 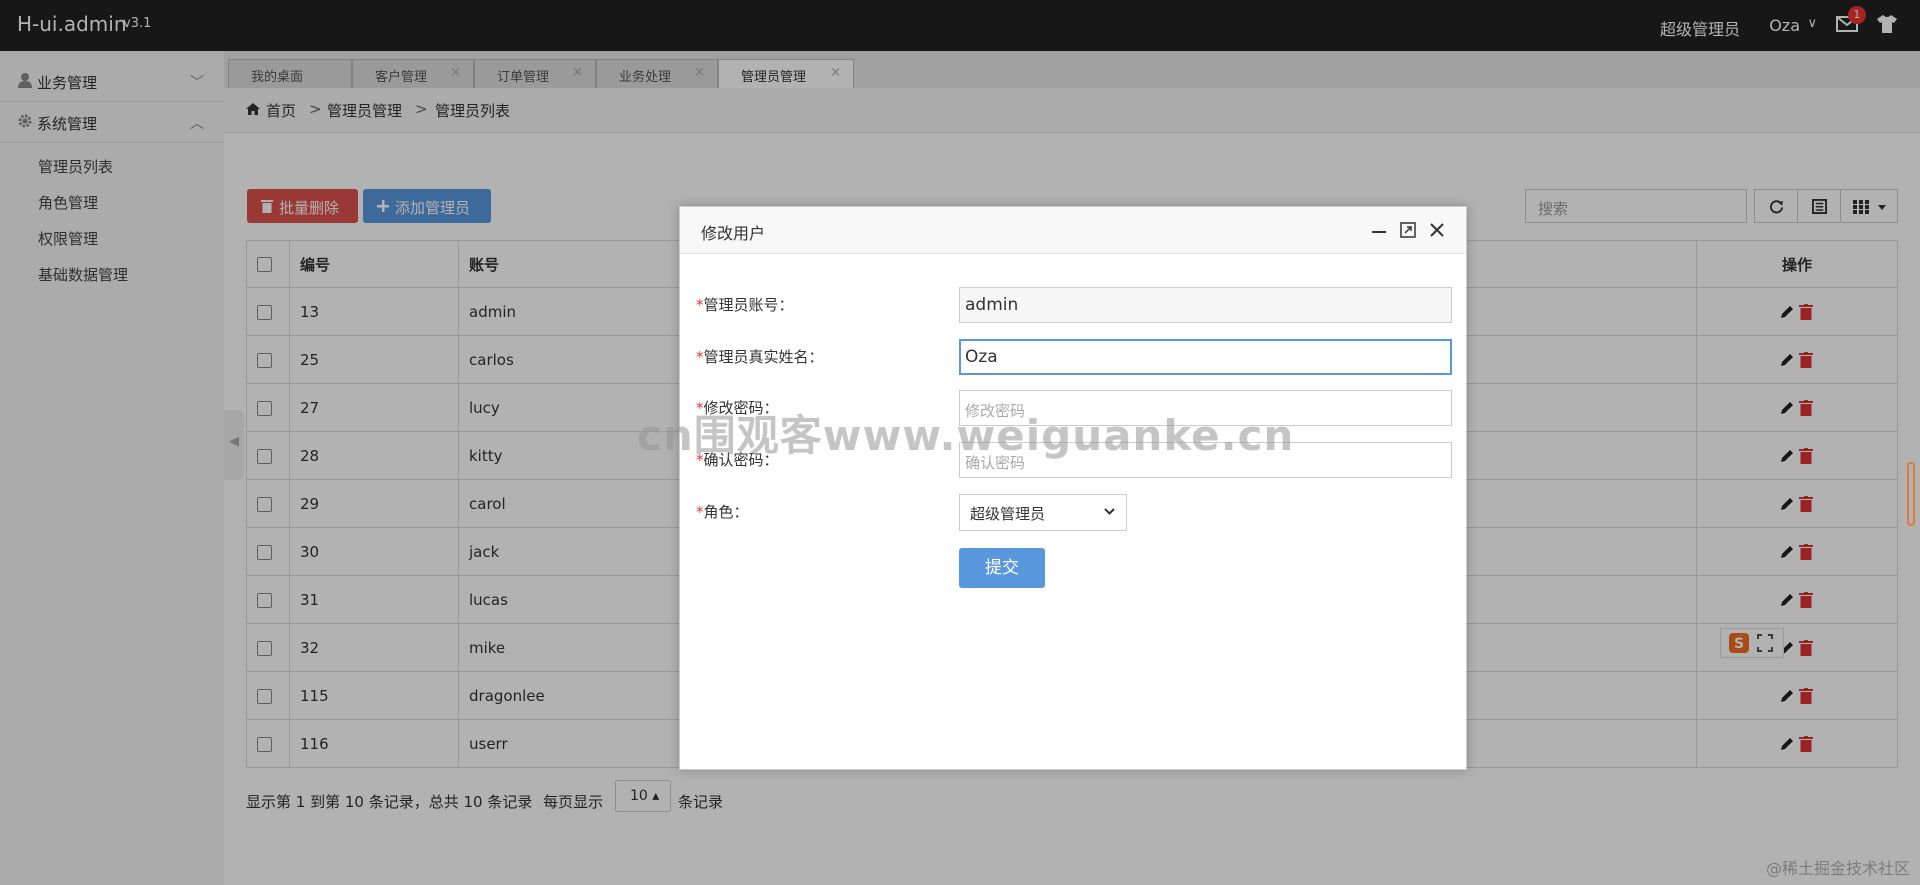 I want to click on role-select: 超级管理员, so click(x=1043, y=512).